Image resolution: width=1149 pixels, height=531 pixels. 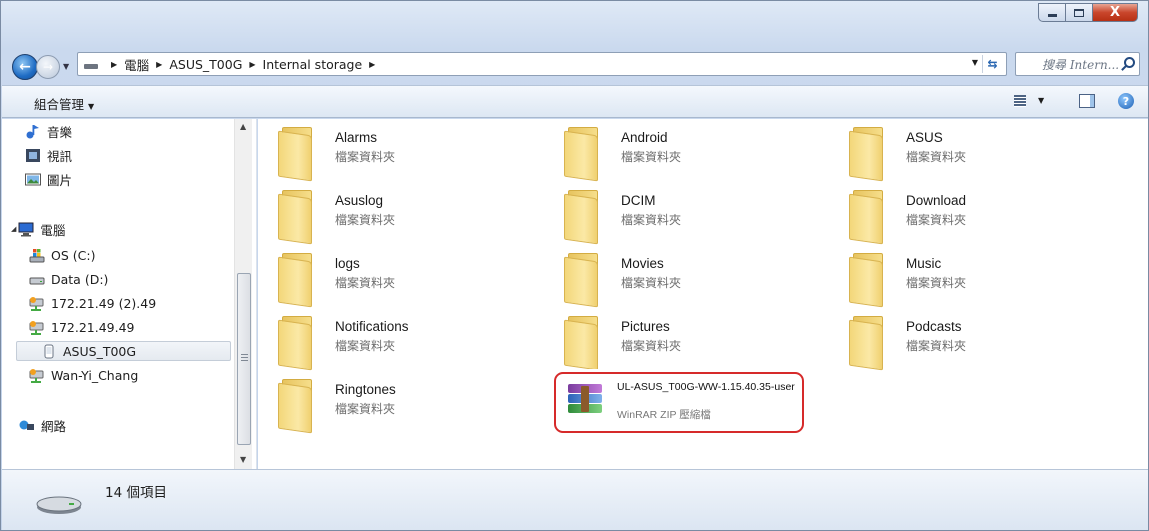 What do you see at coordinates (575, 101) in the screenshot?
I see `command-bar: 組合管理 ▼ ▼ ?` at bounding box center [575, 101].